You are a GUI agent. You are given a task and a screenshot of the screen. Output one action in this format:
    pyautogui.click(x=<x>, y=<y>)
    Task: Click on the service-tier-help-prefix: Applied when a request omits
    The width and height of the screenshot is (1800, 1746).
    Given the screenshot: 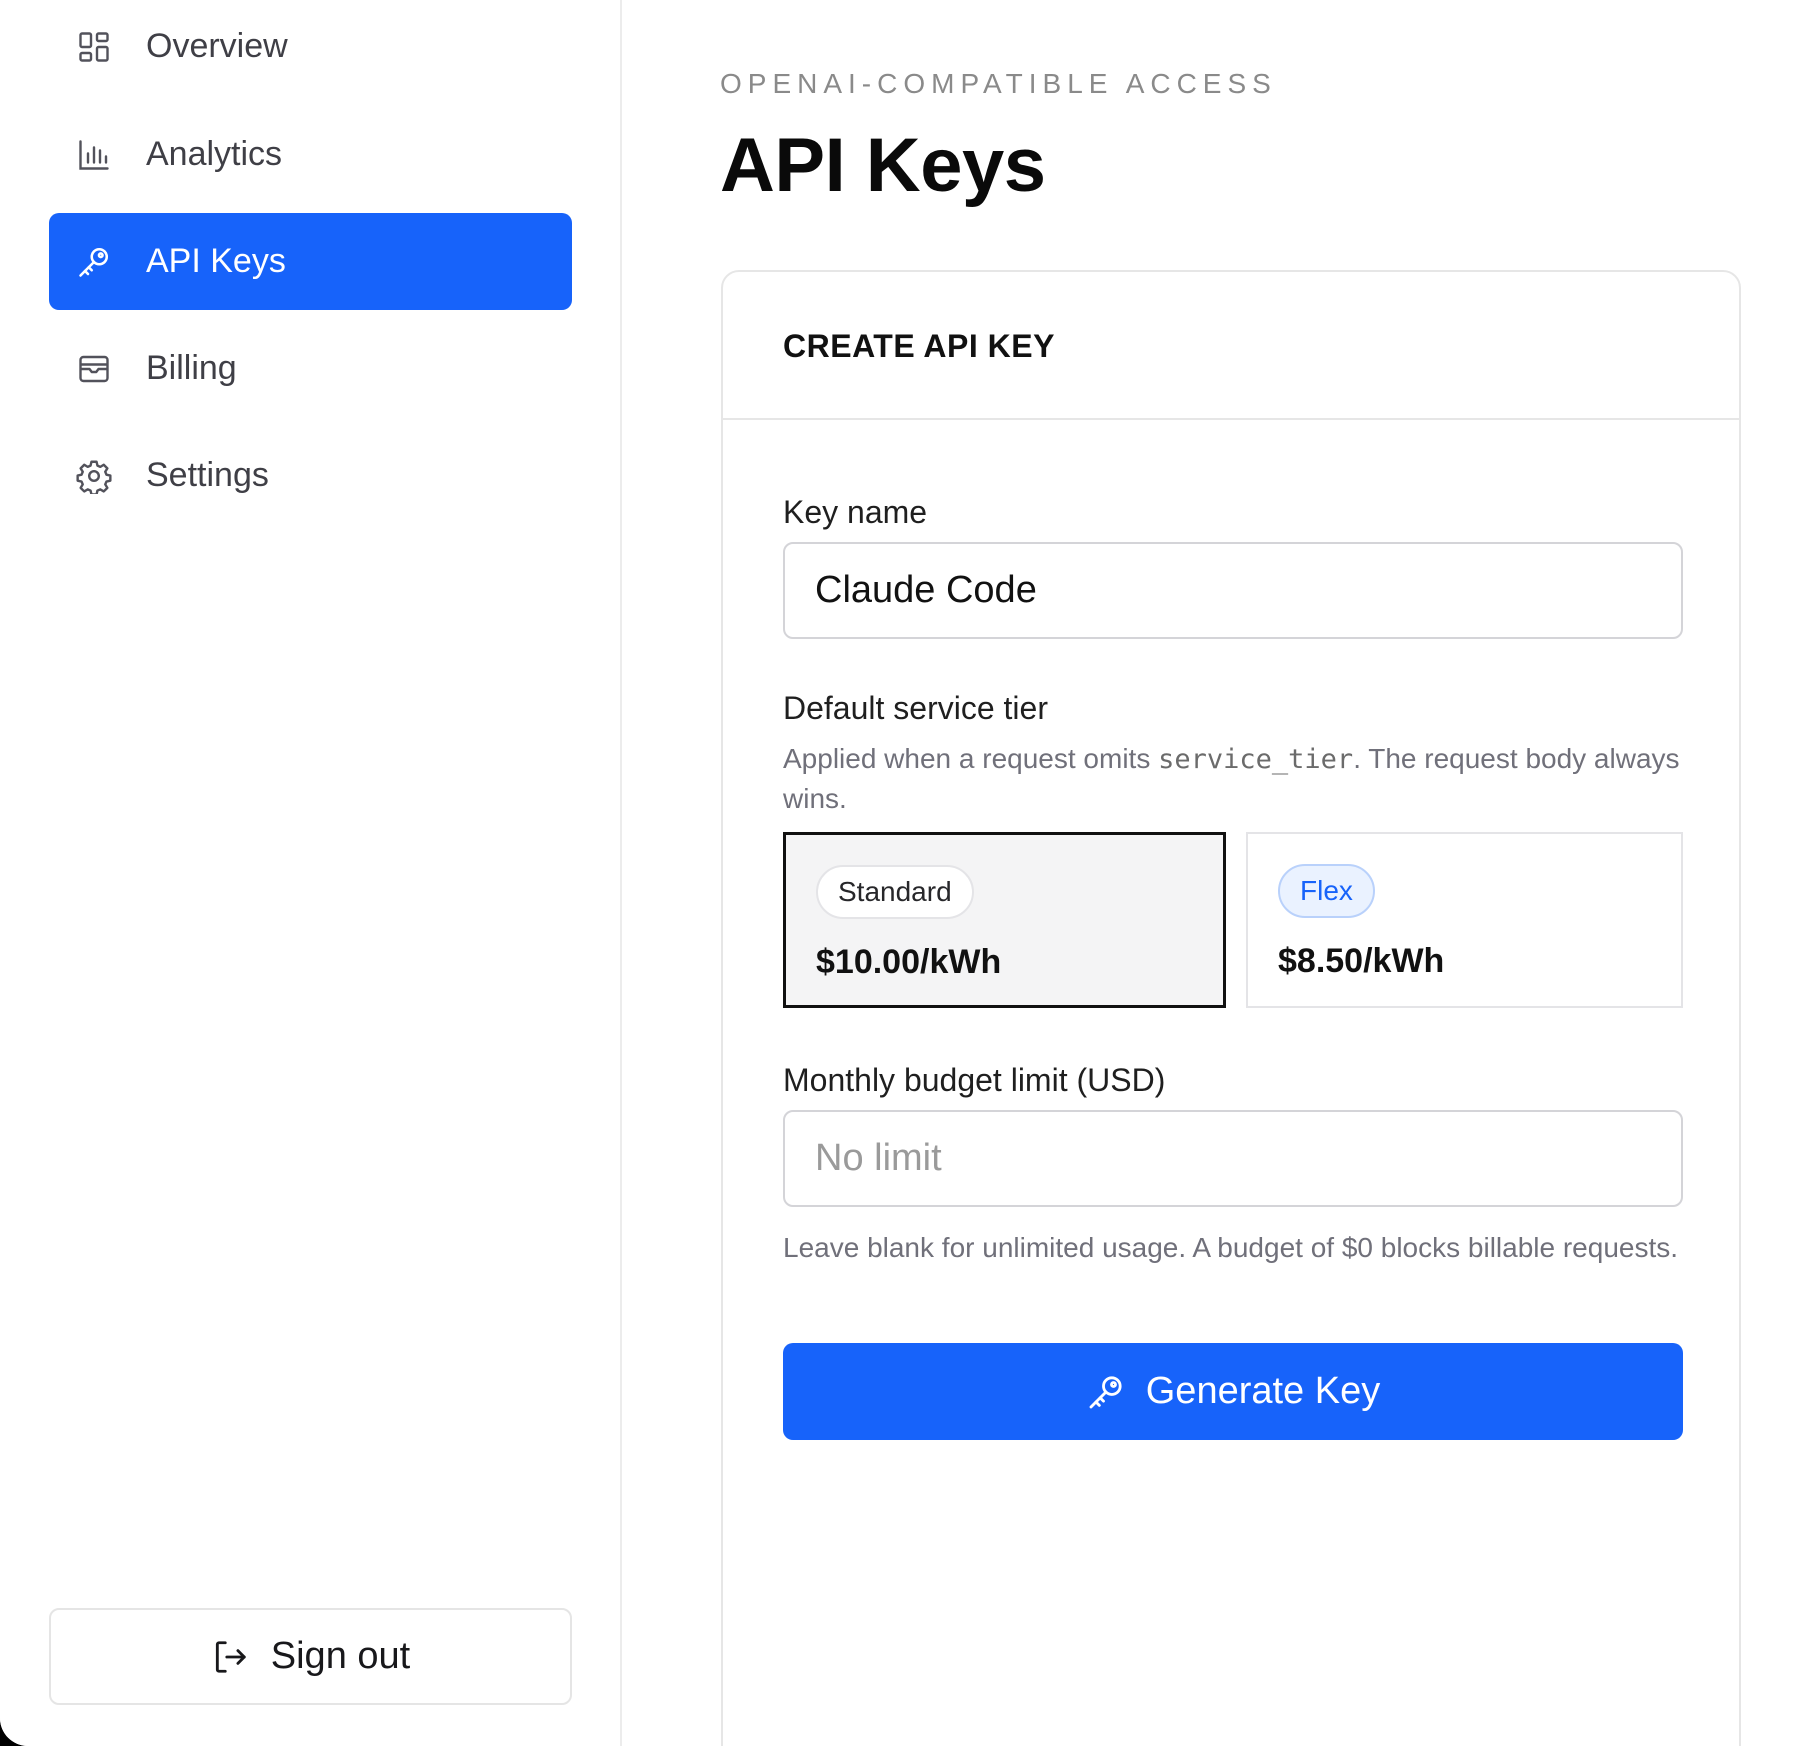 What is the action you would take?
    pyautogui.click(x=971, y=758)
    